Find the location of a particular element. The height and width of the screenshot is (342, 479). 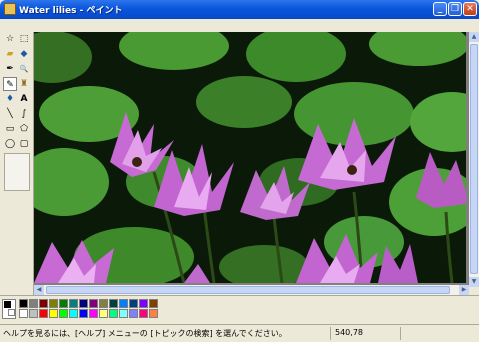

curve-icon: ∫ is located at coordinates (24, 114).